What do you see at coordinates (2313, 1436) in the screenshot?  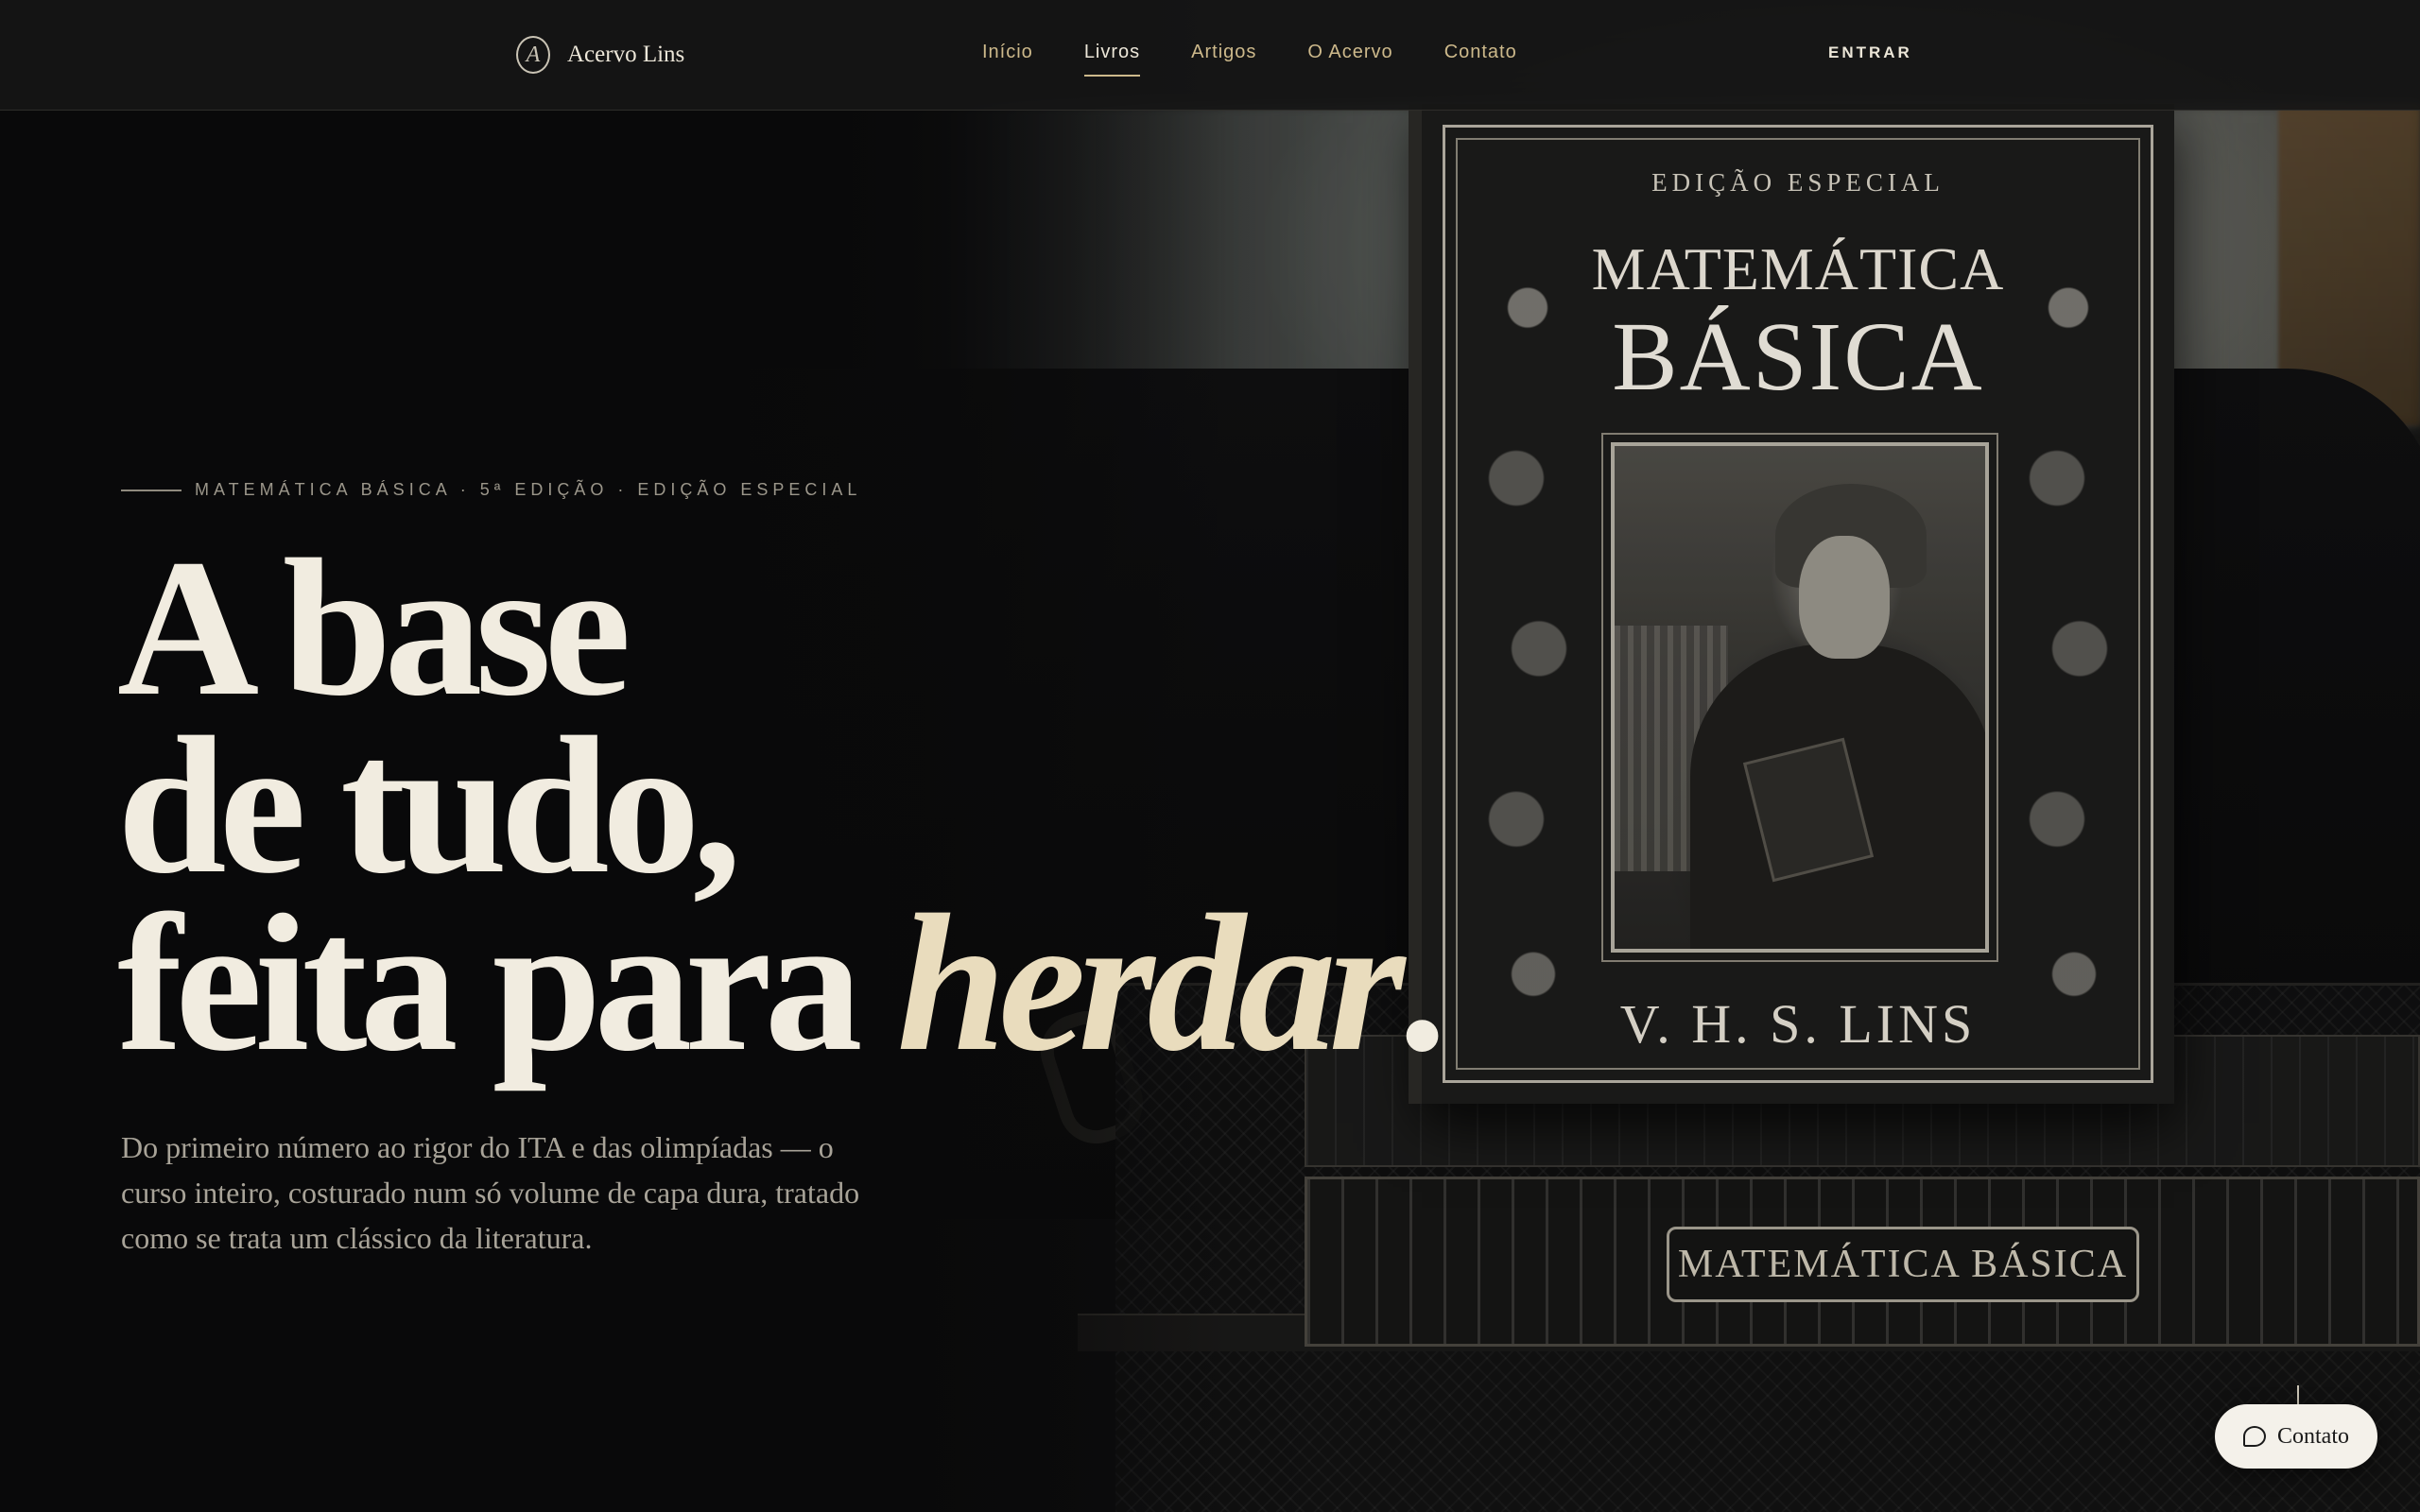 I see `contact-button-label: Contato` at bounding box center [2313, 1436].